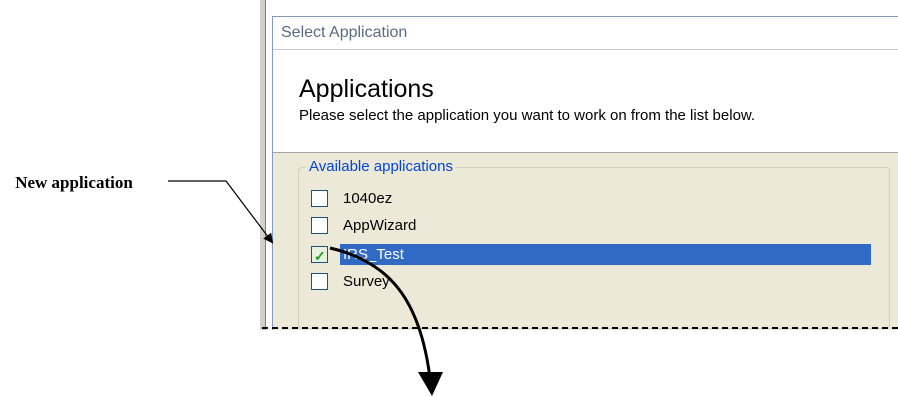 This screenshot has height=396, width=898. Describe the element at coordinates (380, 312) in the screenshot. I see `flow-arrow` at that location.